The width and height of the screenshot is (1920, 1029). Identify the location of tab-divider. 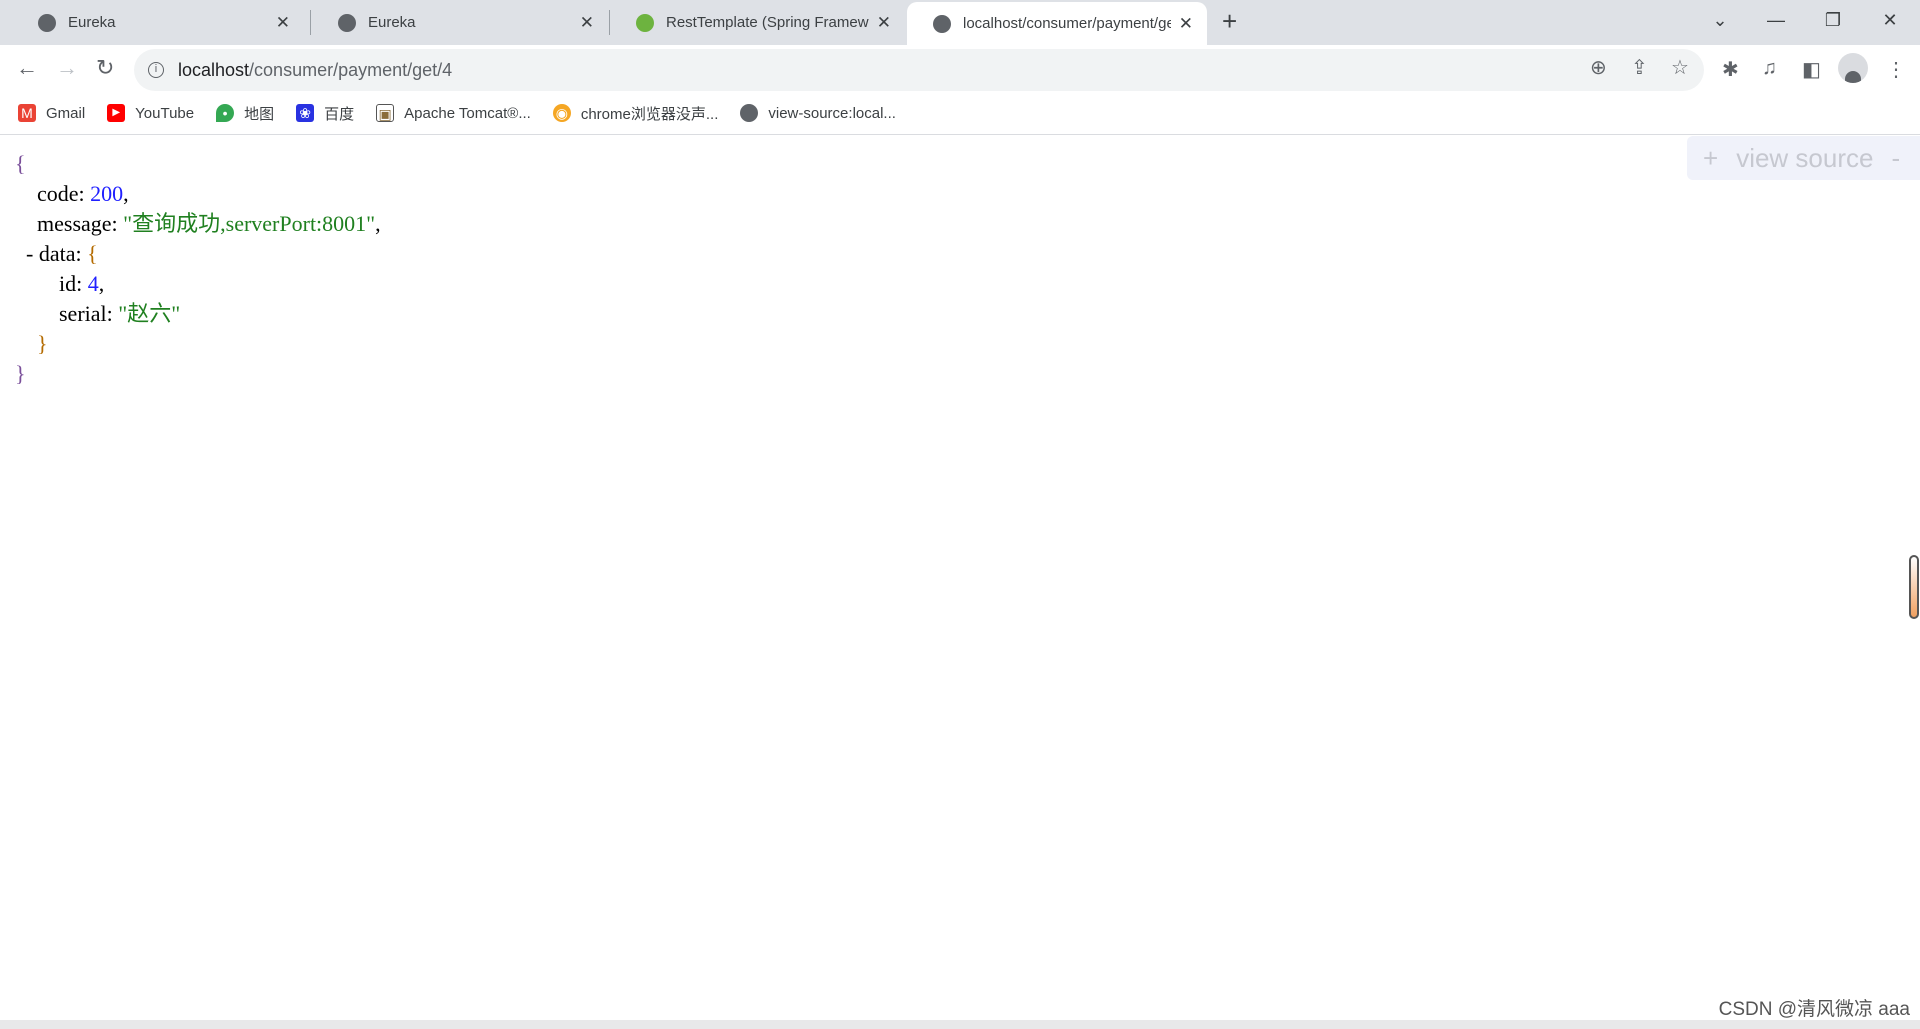
(310, 22).